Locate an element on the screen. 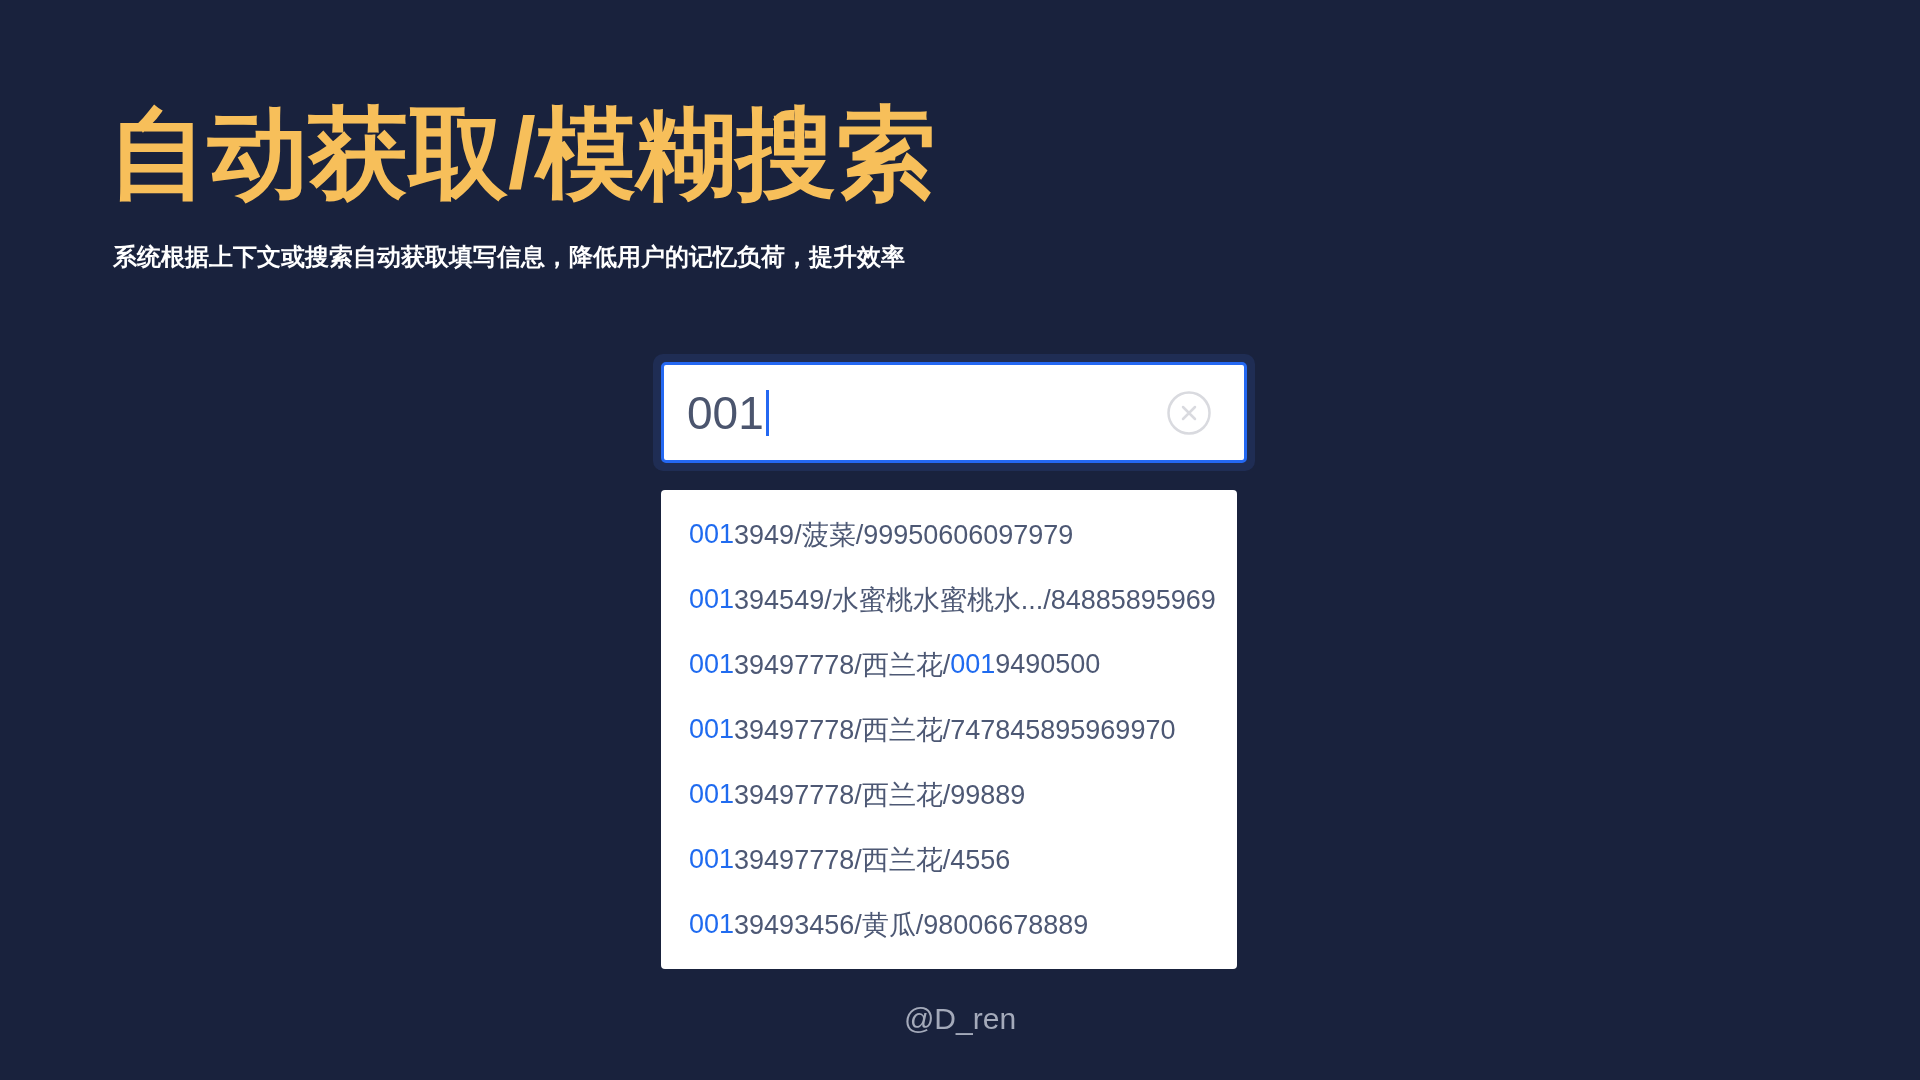  author-credit: @D_ren is located at coordinates (960, 1019).